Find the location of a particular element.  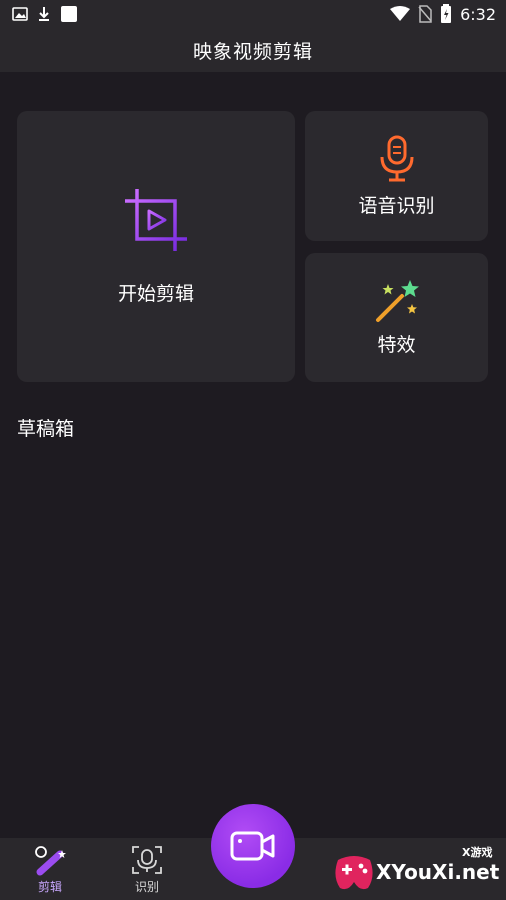

tab-edit-label: 剪辑 is located at coordinates (49, 887).